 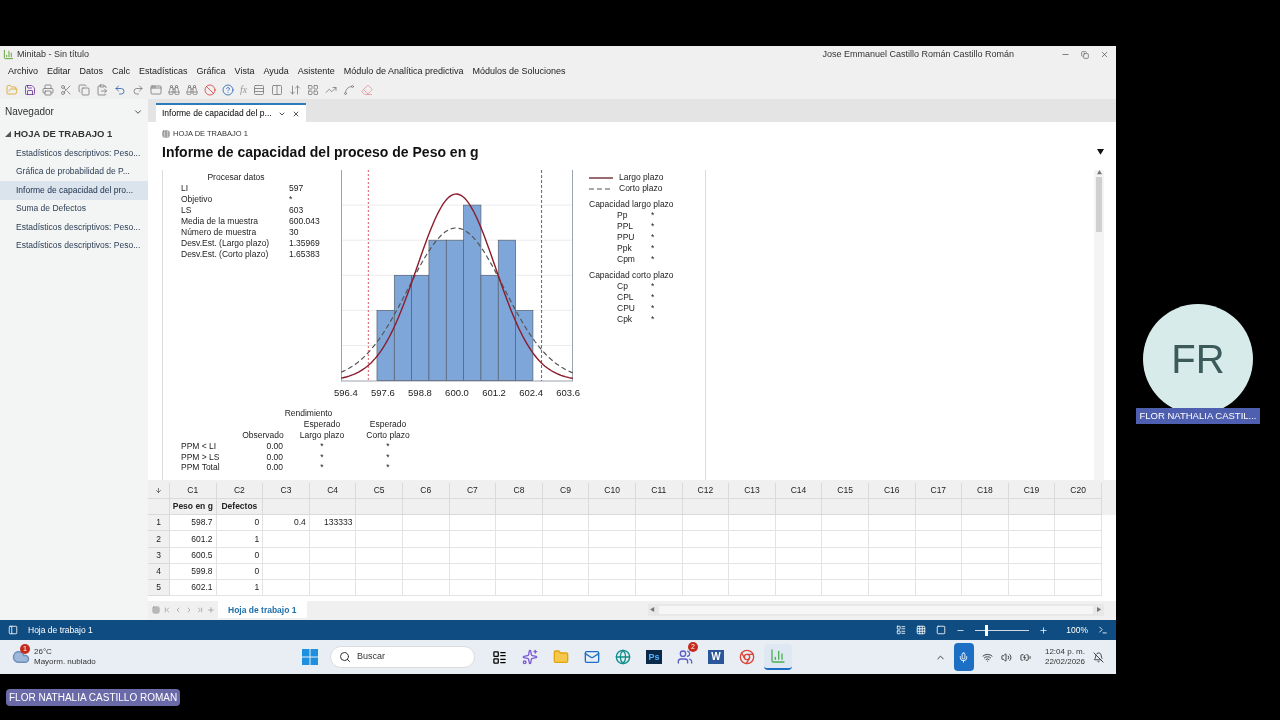 I want to click on wifi-icon, so click(x=987, y=657).